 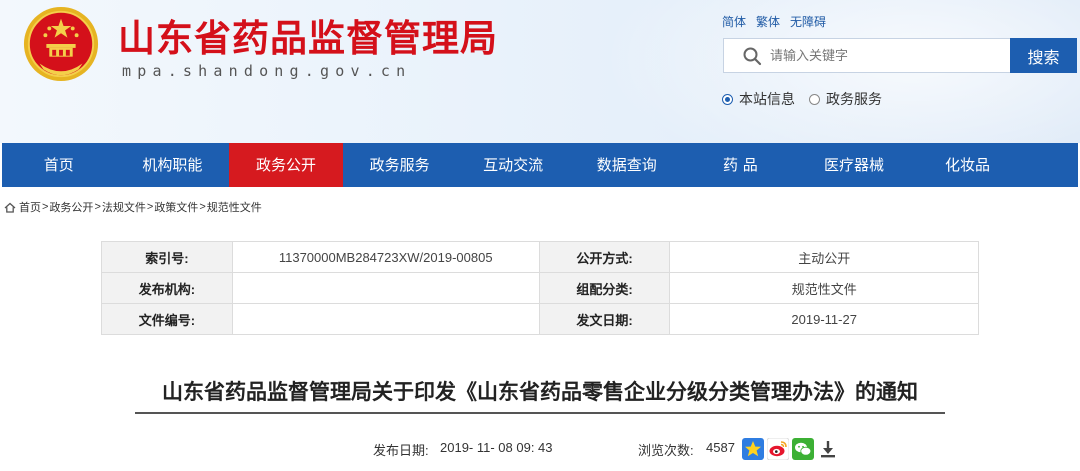 I want to click on share-toolbar, so click(x=790, y=449).